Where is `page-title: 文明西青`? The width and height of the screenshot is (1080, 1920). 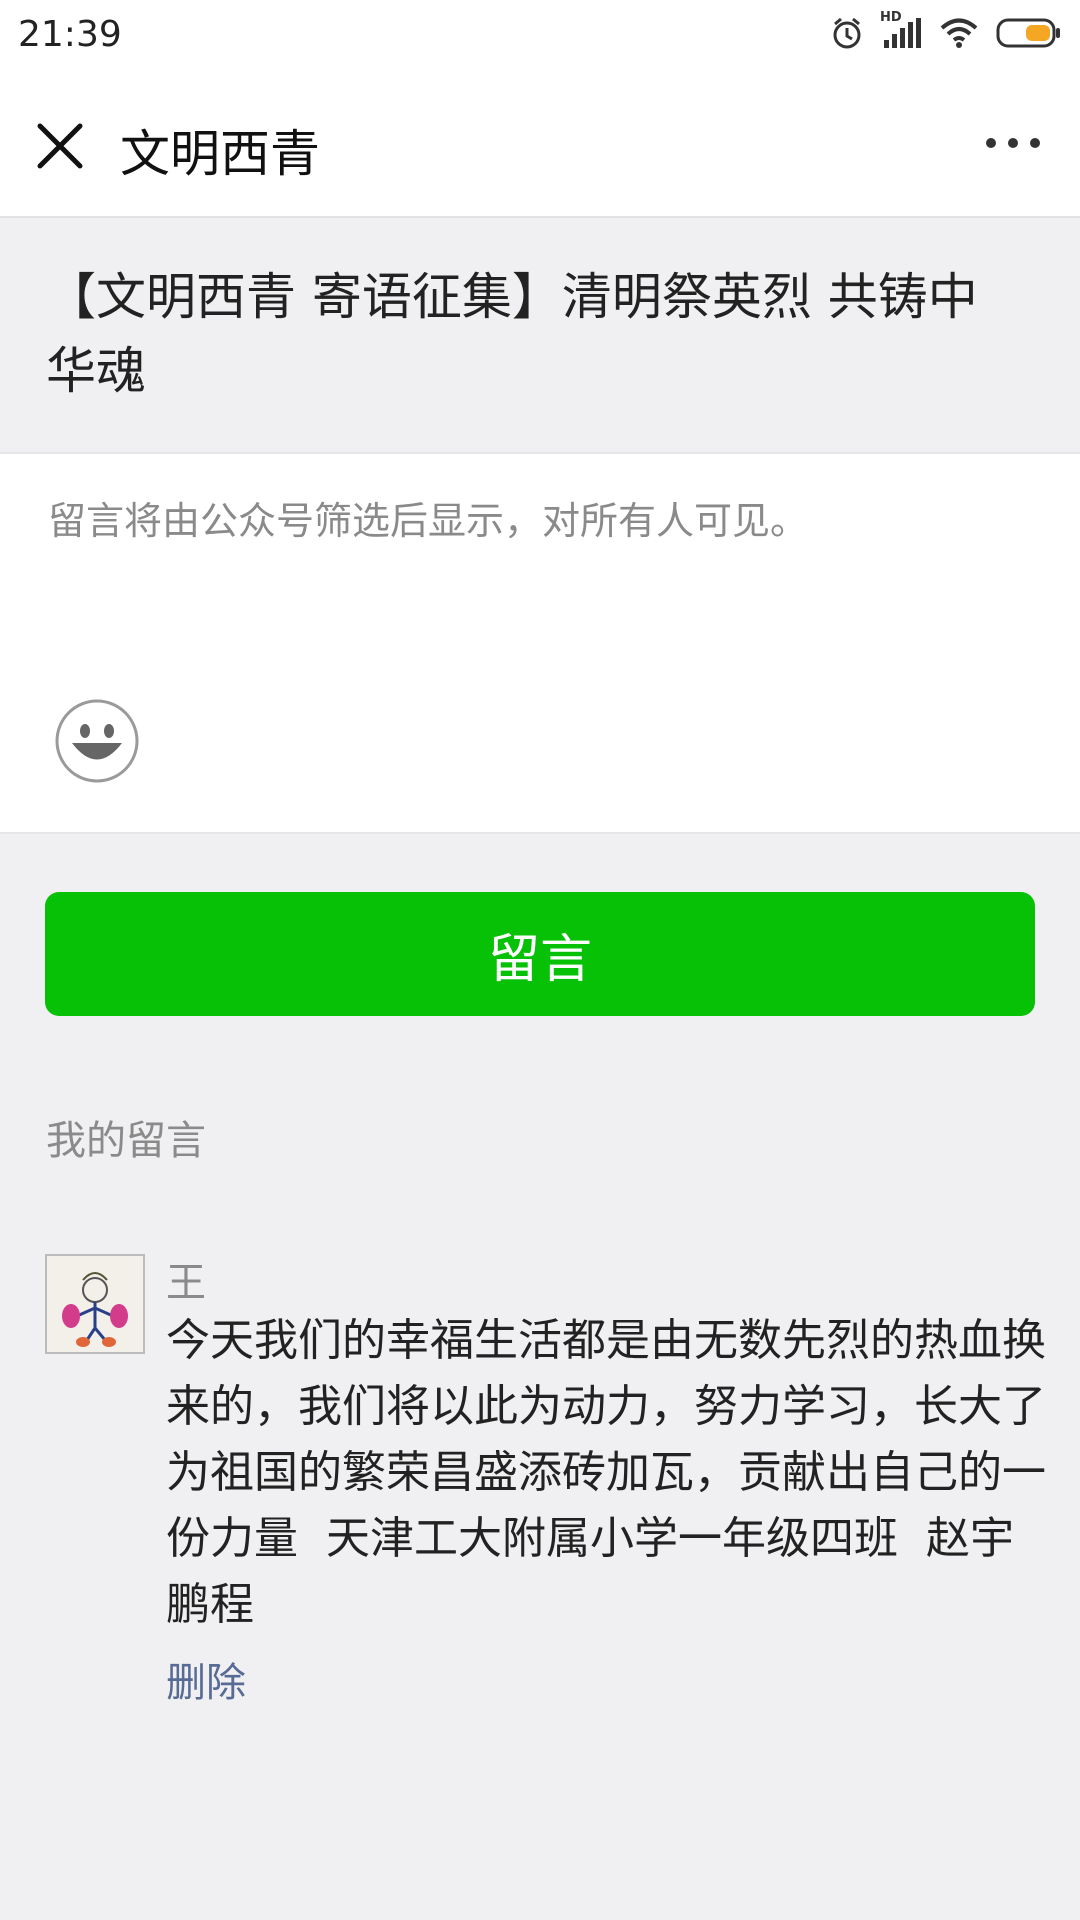
page-title: 文明西青 is located at coordinates (220, 154).